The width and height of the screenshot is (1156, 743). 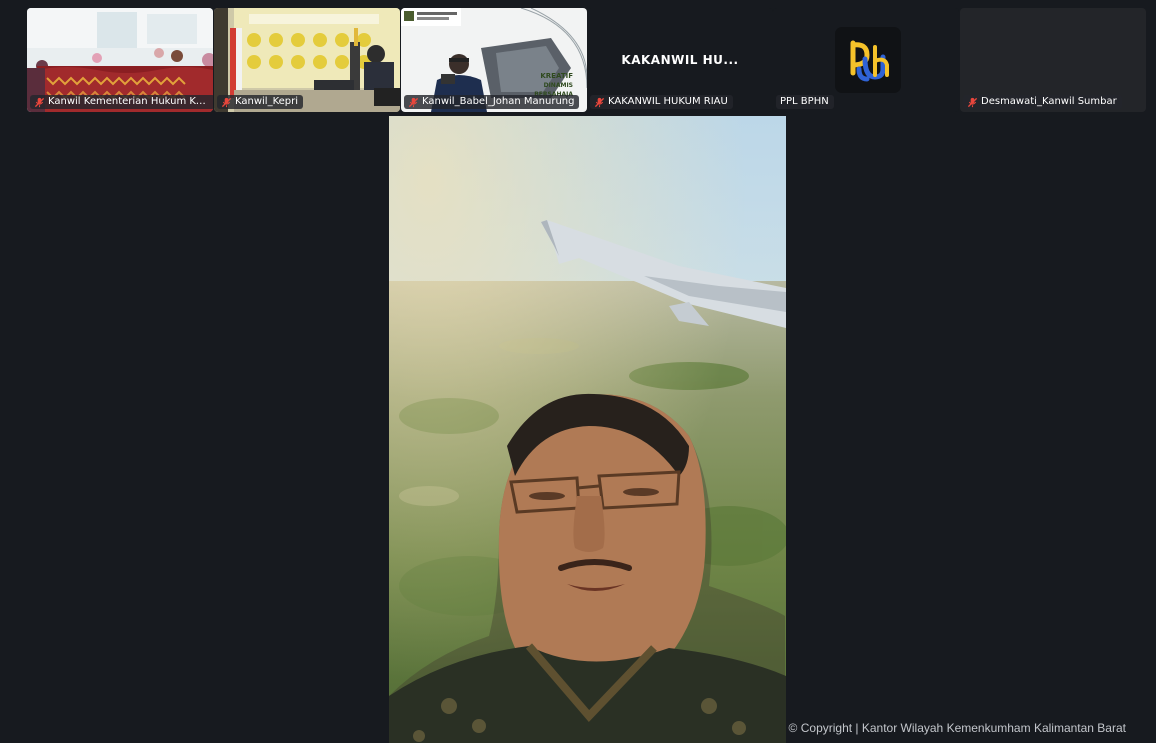 What do you see at coordinates (558, 85) in the screenshot?
I see `svg-text: DINAMIS` at bounding box center [558, 85].